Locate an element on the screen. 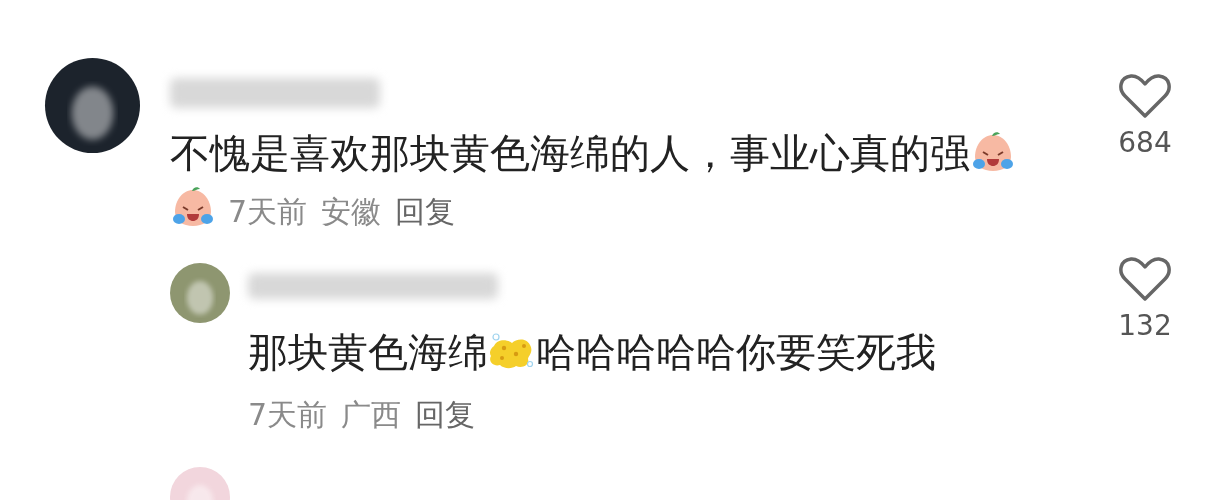 This screenshot has height=500, width=1220. comment-text: 那块黄色海绵 is located at coordinates (368, 352).